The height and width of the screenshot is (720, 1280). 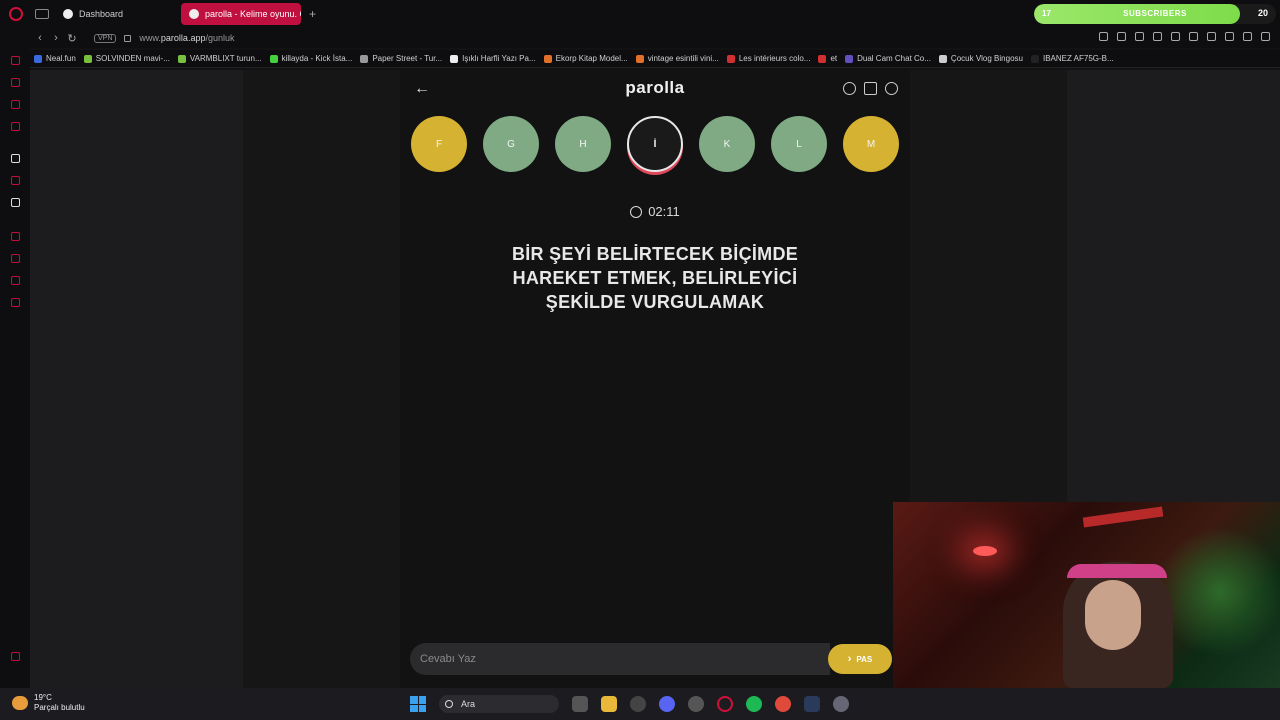 What do you see at coordinates (583, 144) in the screenshot?
I see `letter-circle-green: H` at bounding box center [583, 144].